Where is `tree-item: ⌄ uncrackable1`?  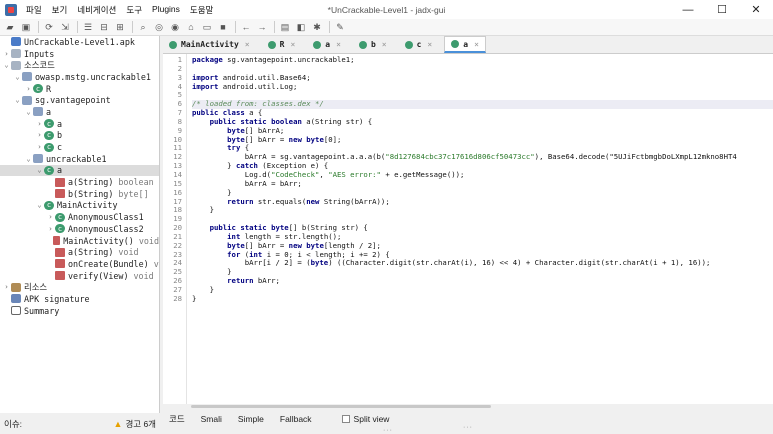 tree-item: ⌄ uncrackable1 is located at coordinates (79, 159).